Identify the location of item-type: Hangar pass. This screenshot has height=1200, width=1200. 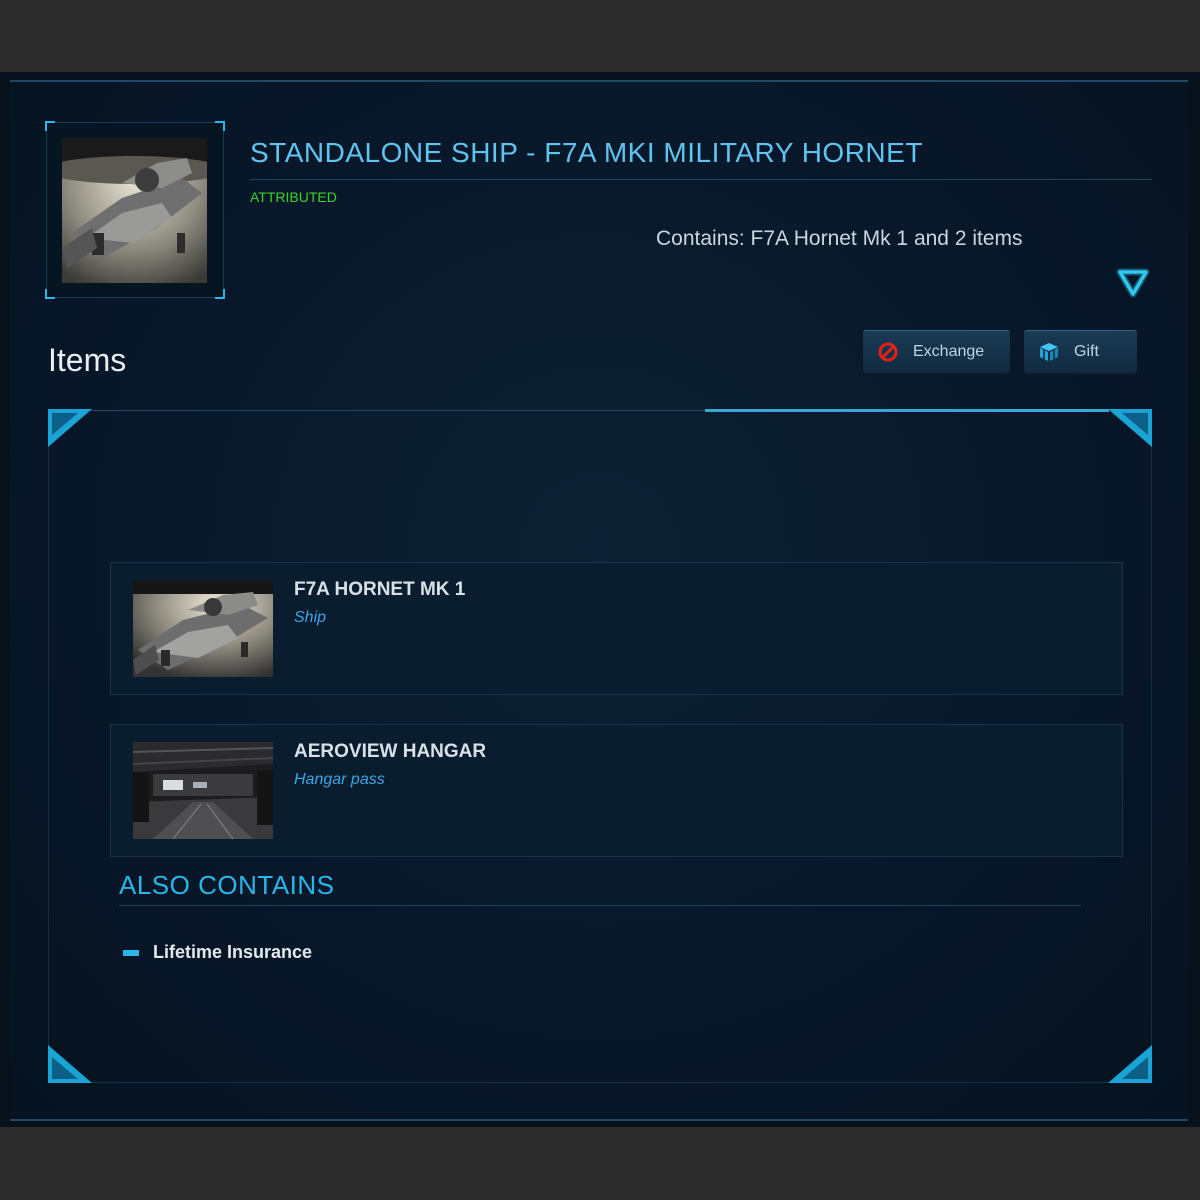
(339, 779).